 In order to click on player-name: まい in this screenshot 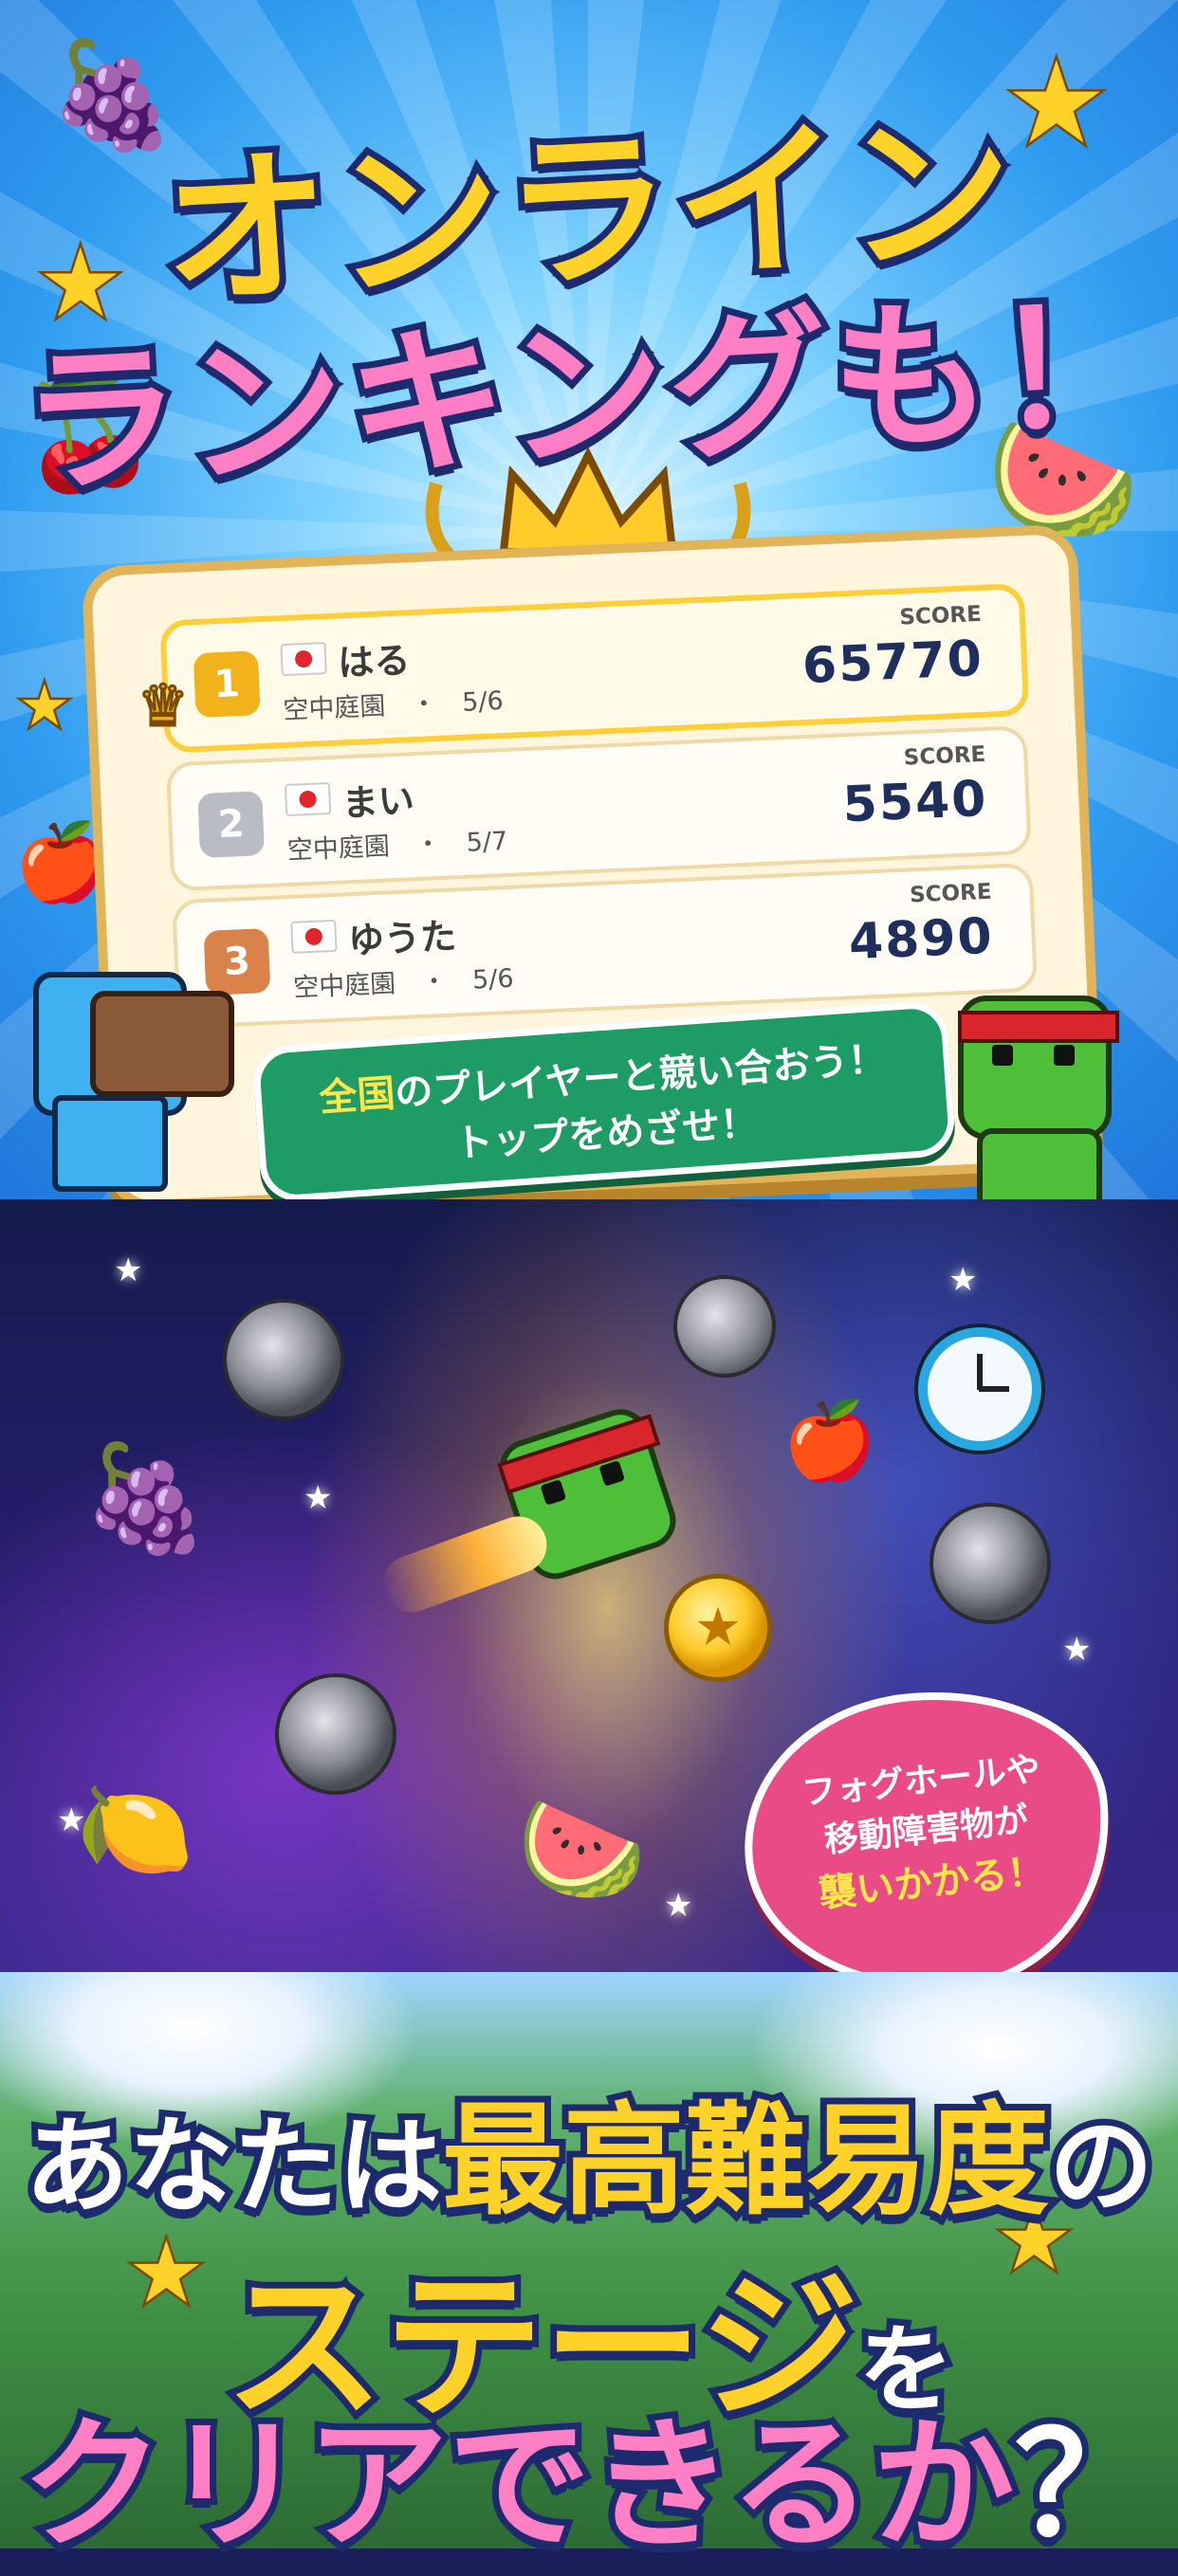, I will do `click(378, 802)`.